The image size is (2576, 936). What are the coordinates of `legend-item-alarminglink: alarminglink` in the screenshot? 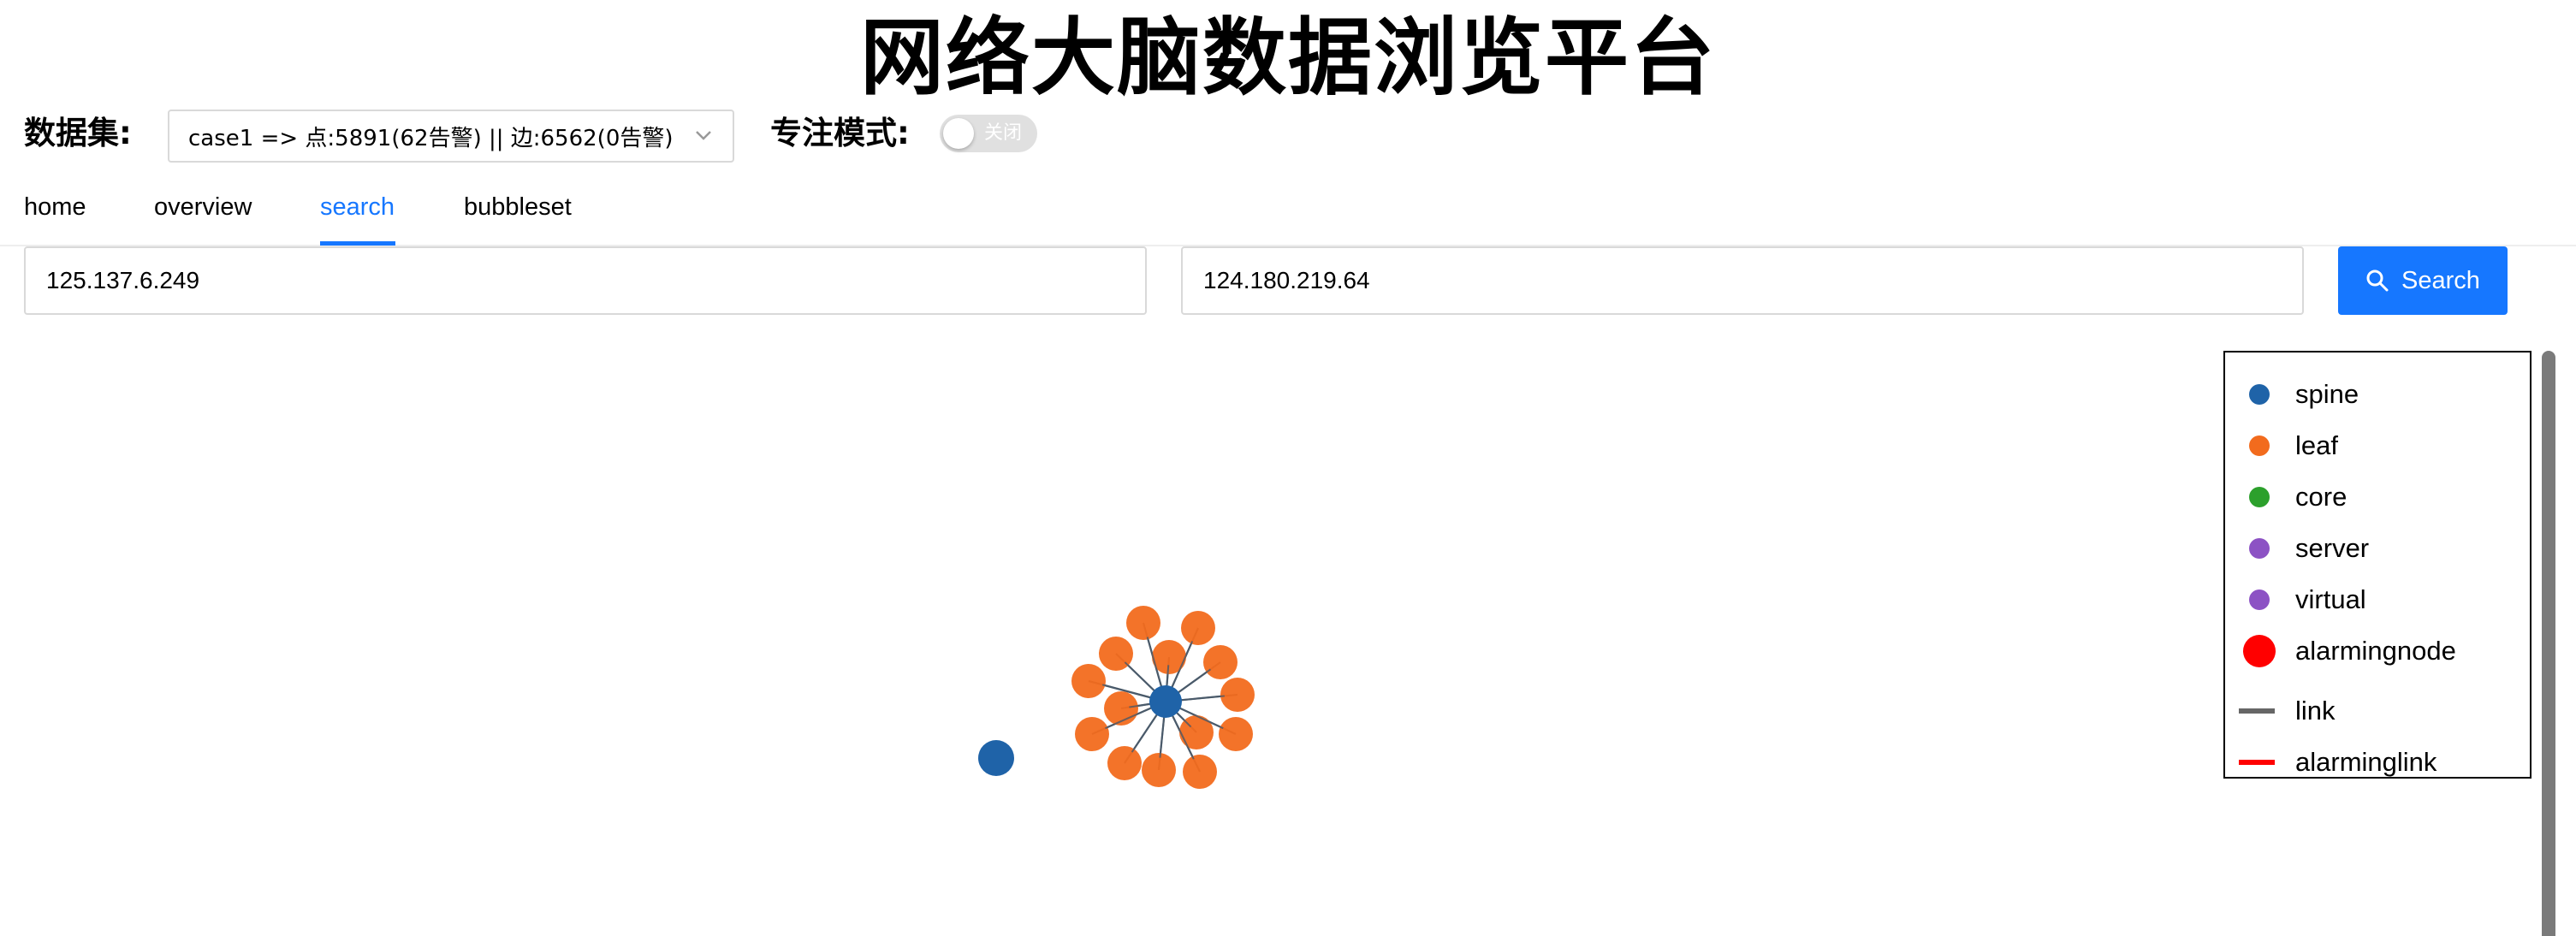 It's located at (2377, 762).